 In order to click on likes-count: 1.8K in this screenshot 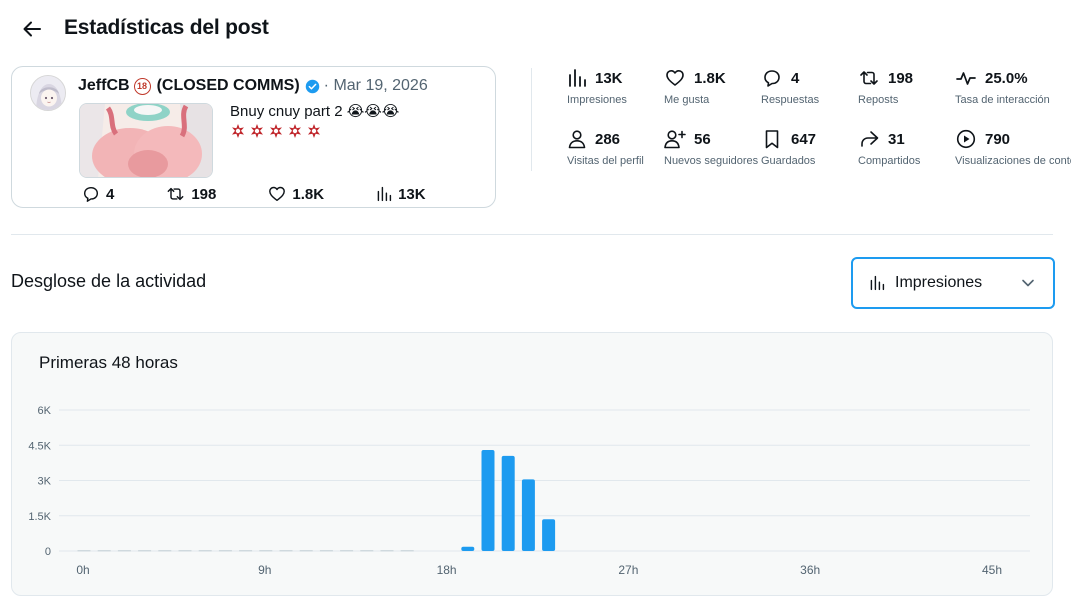, I will do `click(308, 194)`.